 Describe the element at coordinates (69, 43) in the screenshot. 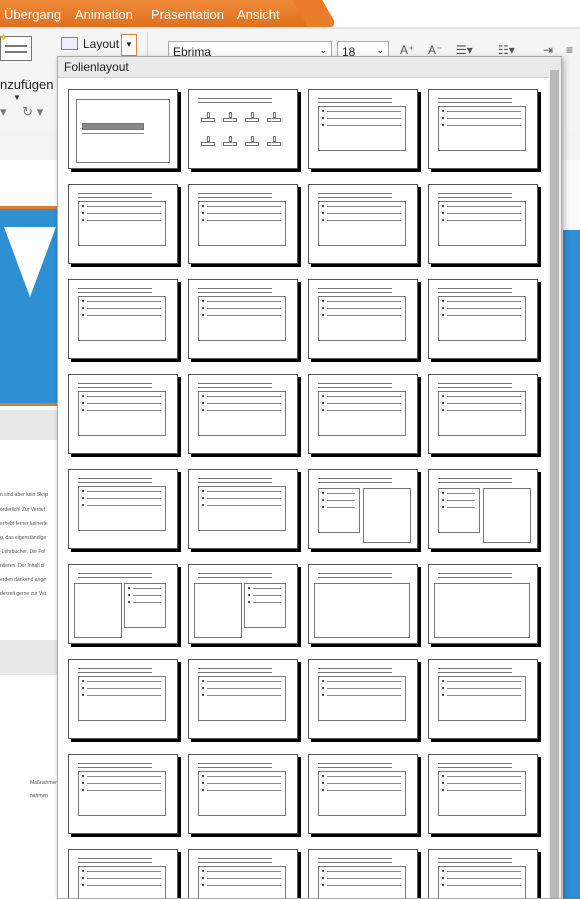

I see `layout-icon` at that location.